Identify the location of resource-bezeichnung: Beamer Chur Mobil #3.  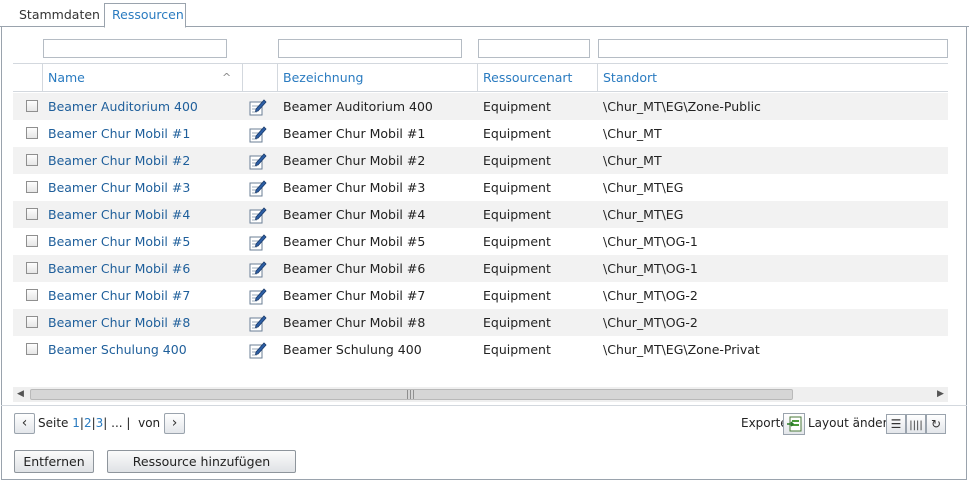
(354, 187).